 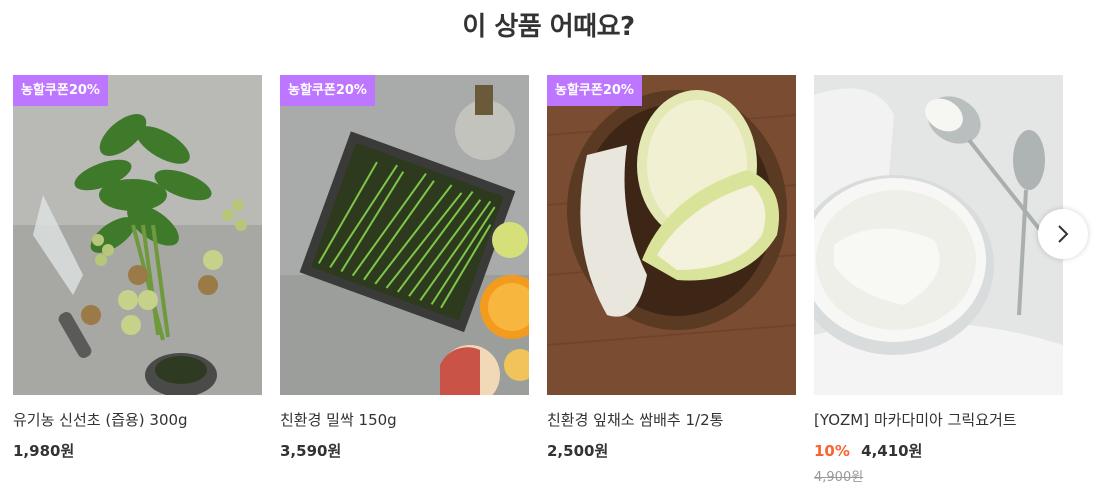 I want to click on section-title: 이 상품 어때요?, so click(x=548, y=27).